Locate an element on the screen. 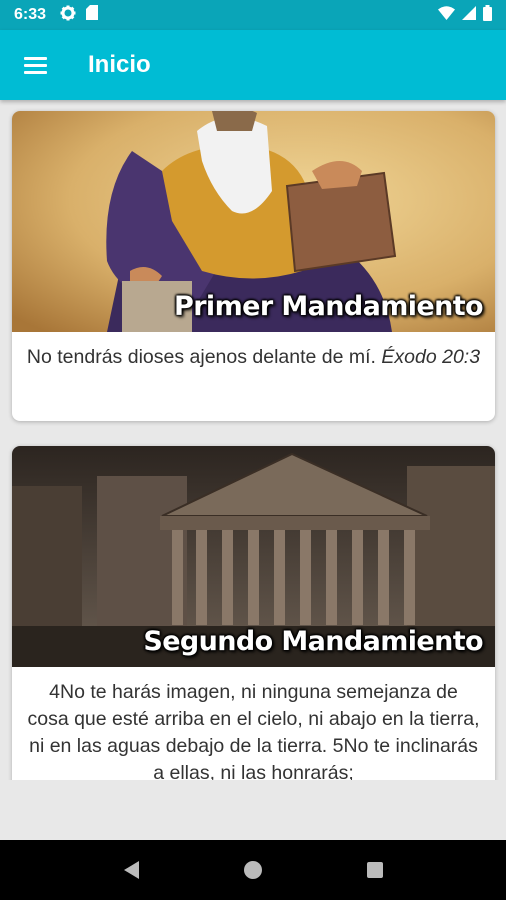 This screenshot has height=900, width=506. menu-button is located at coordinates (35, 65).